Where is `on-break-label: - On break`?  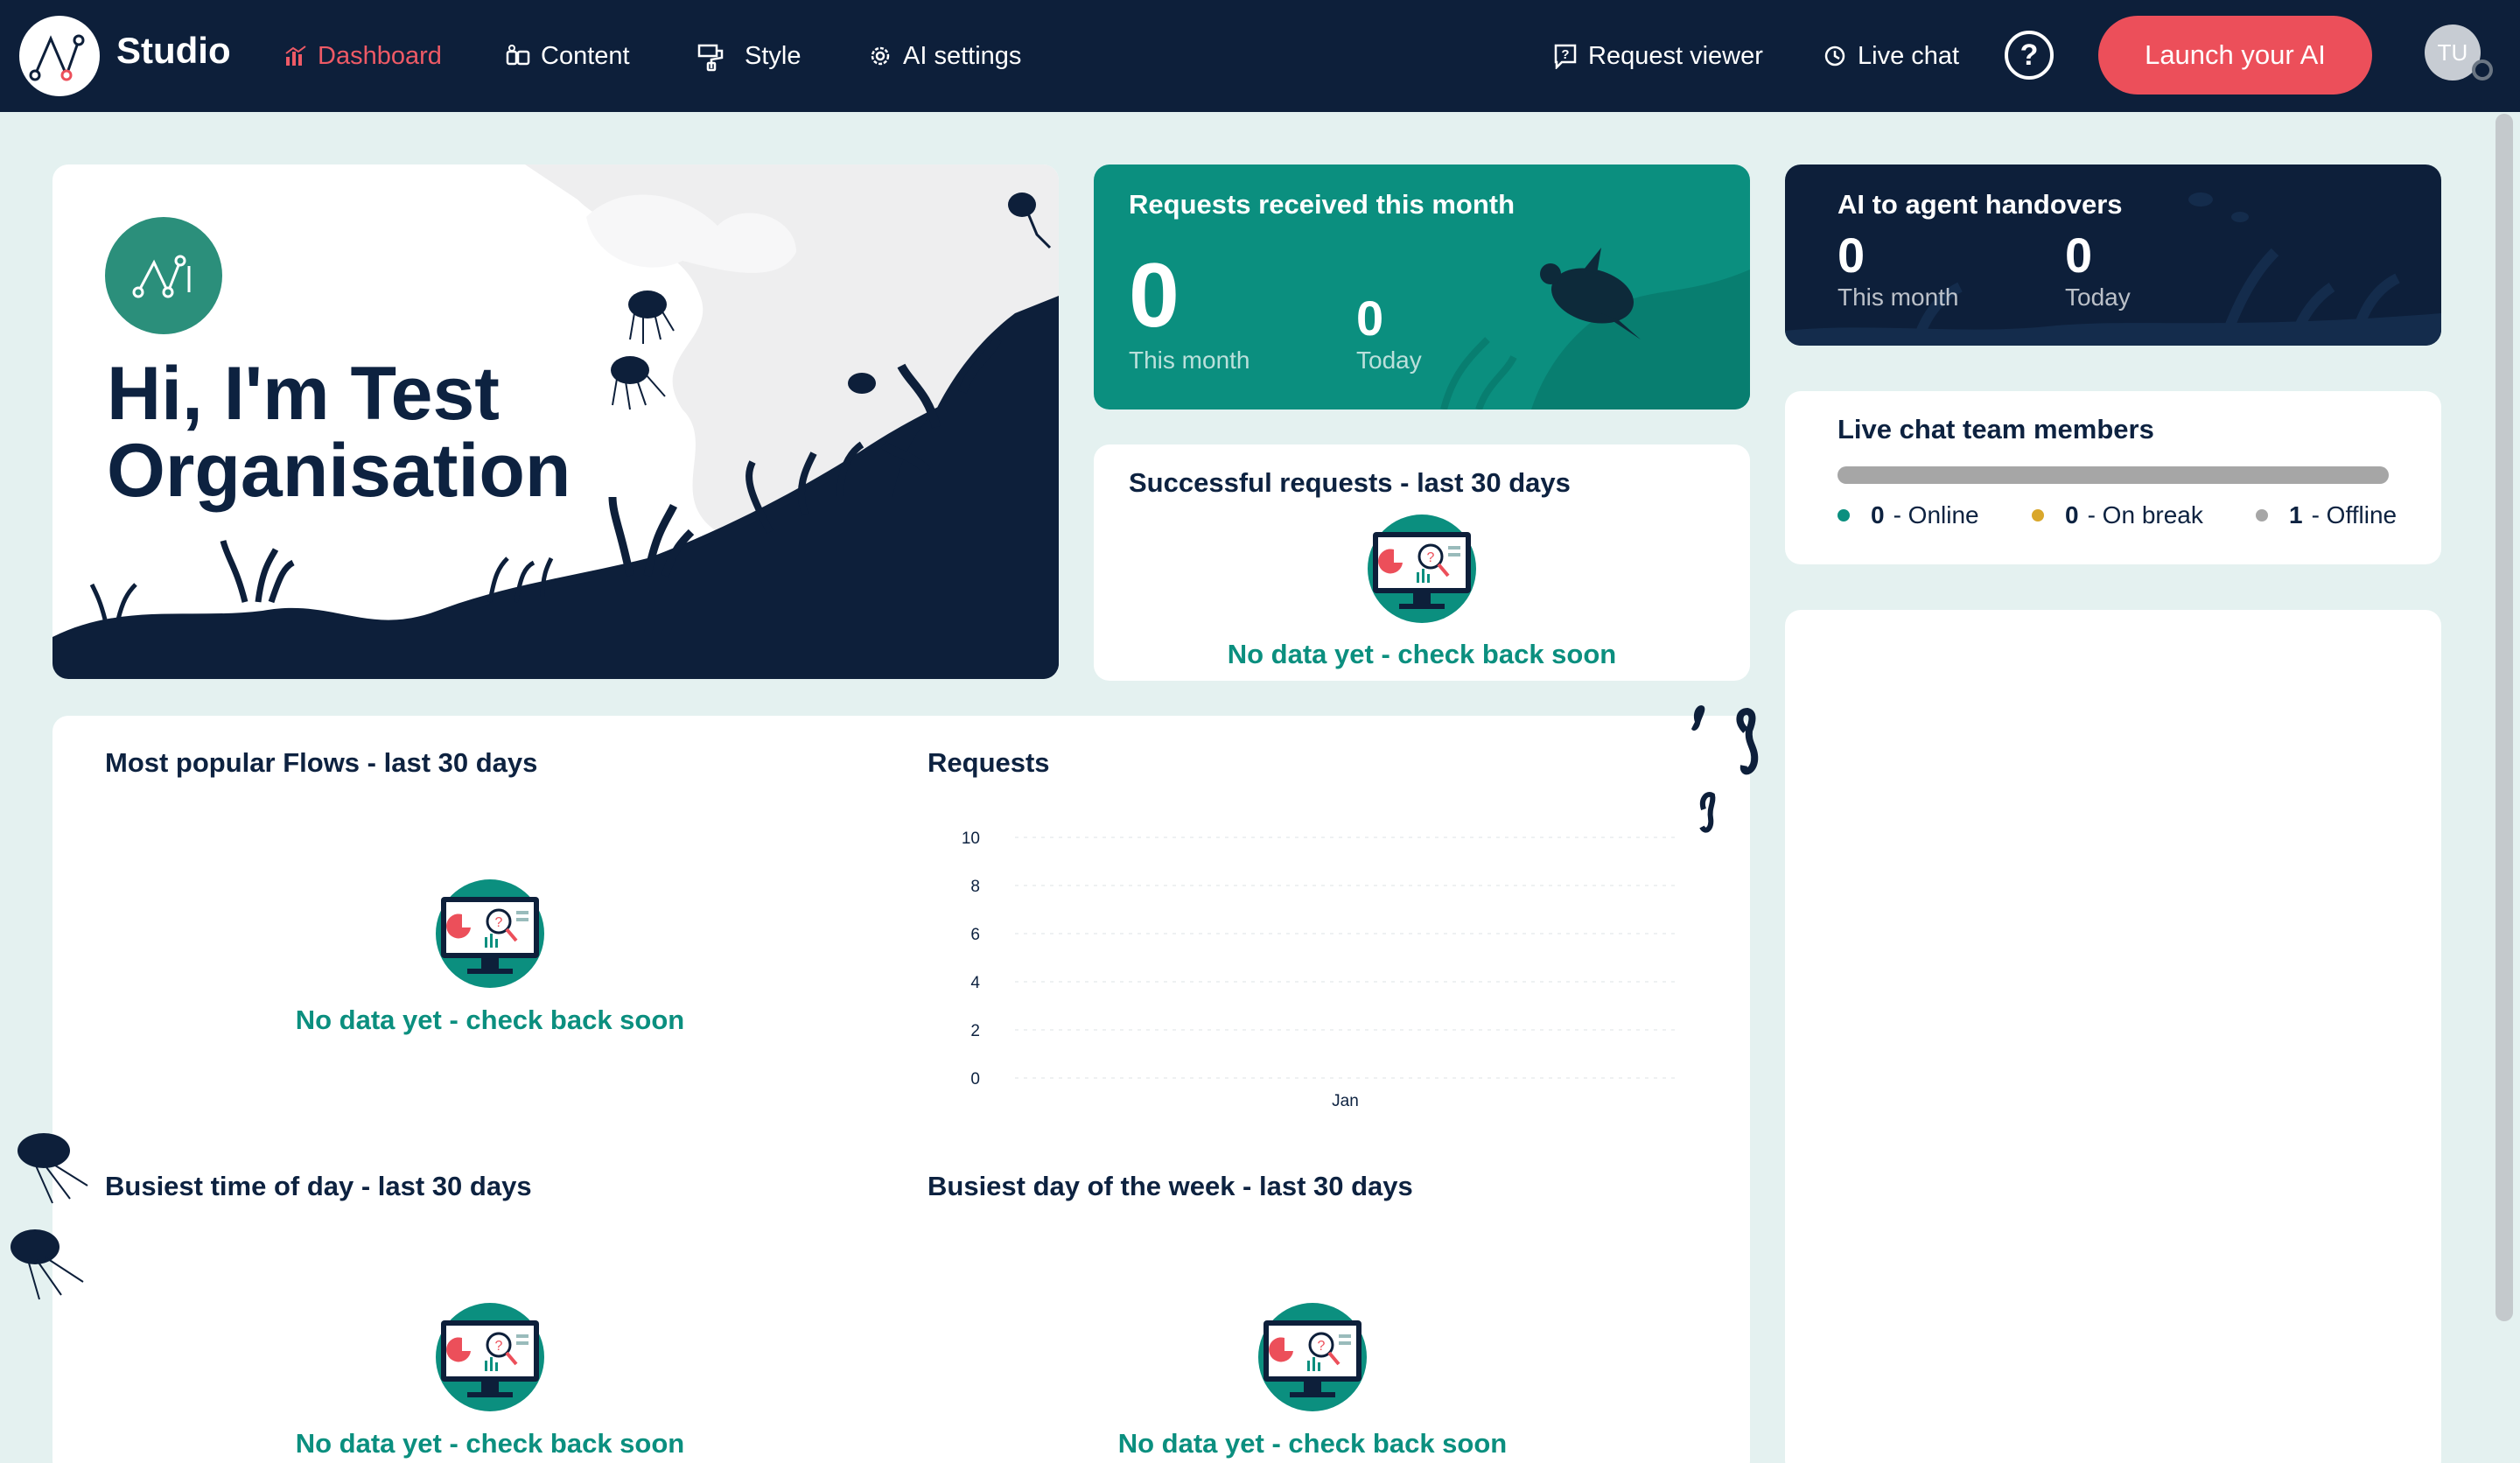
on-break-label: - On break is located at coordinates (2145, 514).